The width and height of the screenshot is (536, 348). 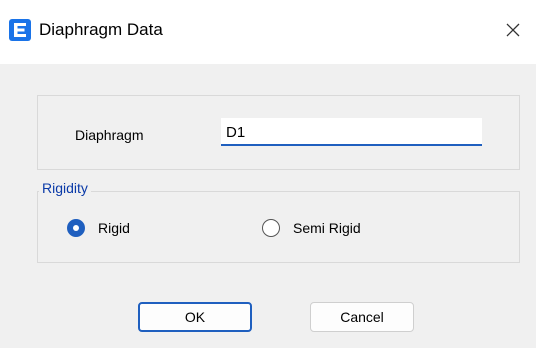 I want to click on semi-rigid-radio: Semi Rigid, so click(x=311, y=228).